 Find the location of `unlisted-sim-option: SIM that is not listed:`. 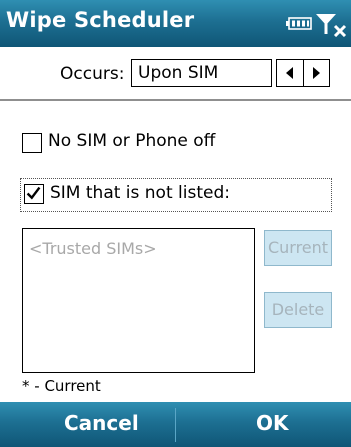

unlisted-sim-option: SIM that is not listed: is located at coordinates (176, 195).